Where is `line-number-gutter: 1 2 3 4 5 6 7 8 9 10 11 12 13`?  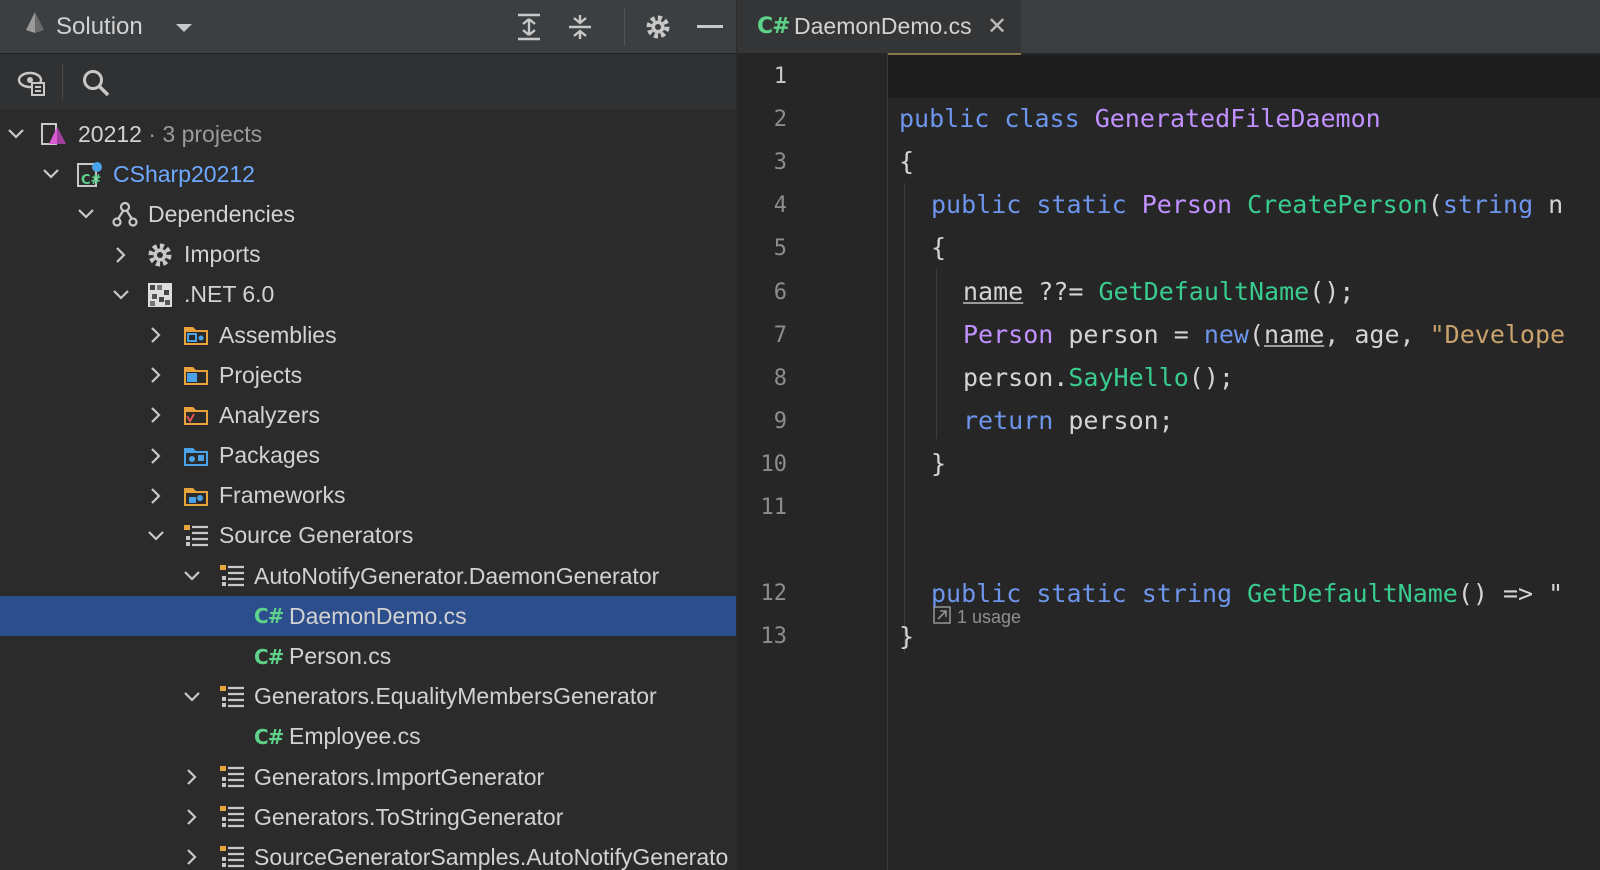
line-number-gutter: 1 2 3 4 5 6 7 8 9 10 11 12 13 is located at coordinates (812, 461).